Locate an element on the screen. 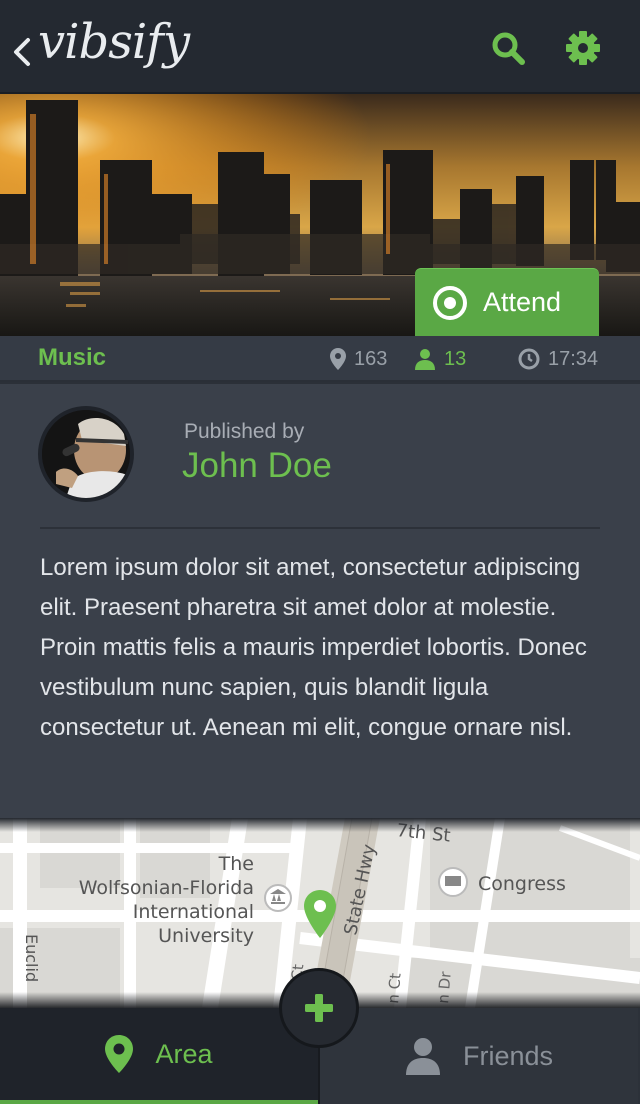 Image resolution: width=640 pixels, height=1104 pixels. map-label-museum-4: University is located at coordinates (206, 936).